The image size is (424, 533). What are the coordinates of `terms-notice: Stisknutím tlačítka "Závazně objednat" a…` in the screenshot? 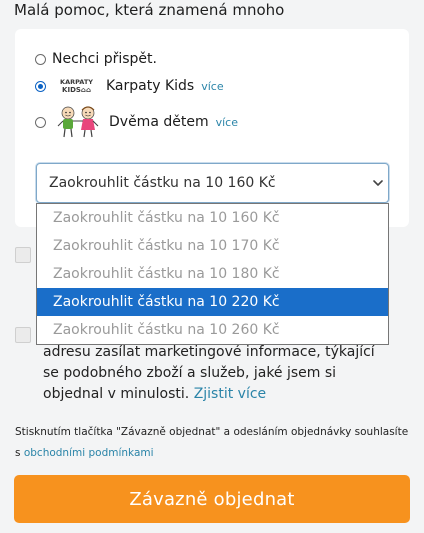 It's located at (212, 443).